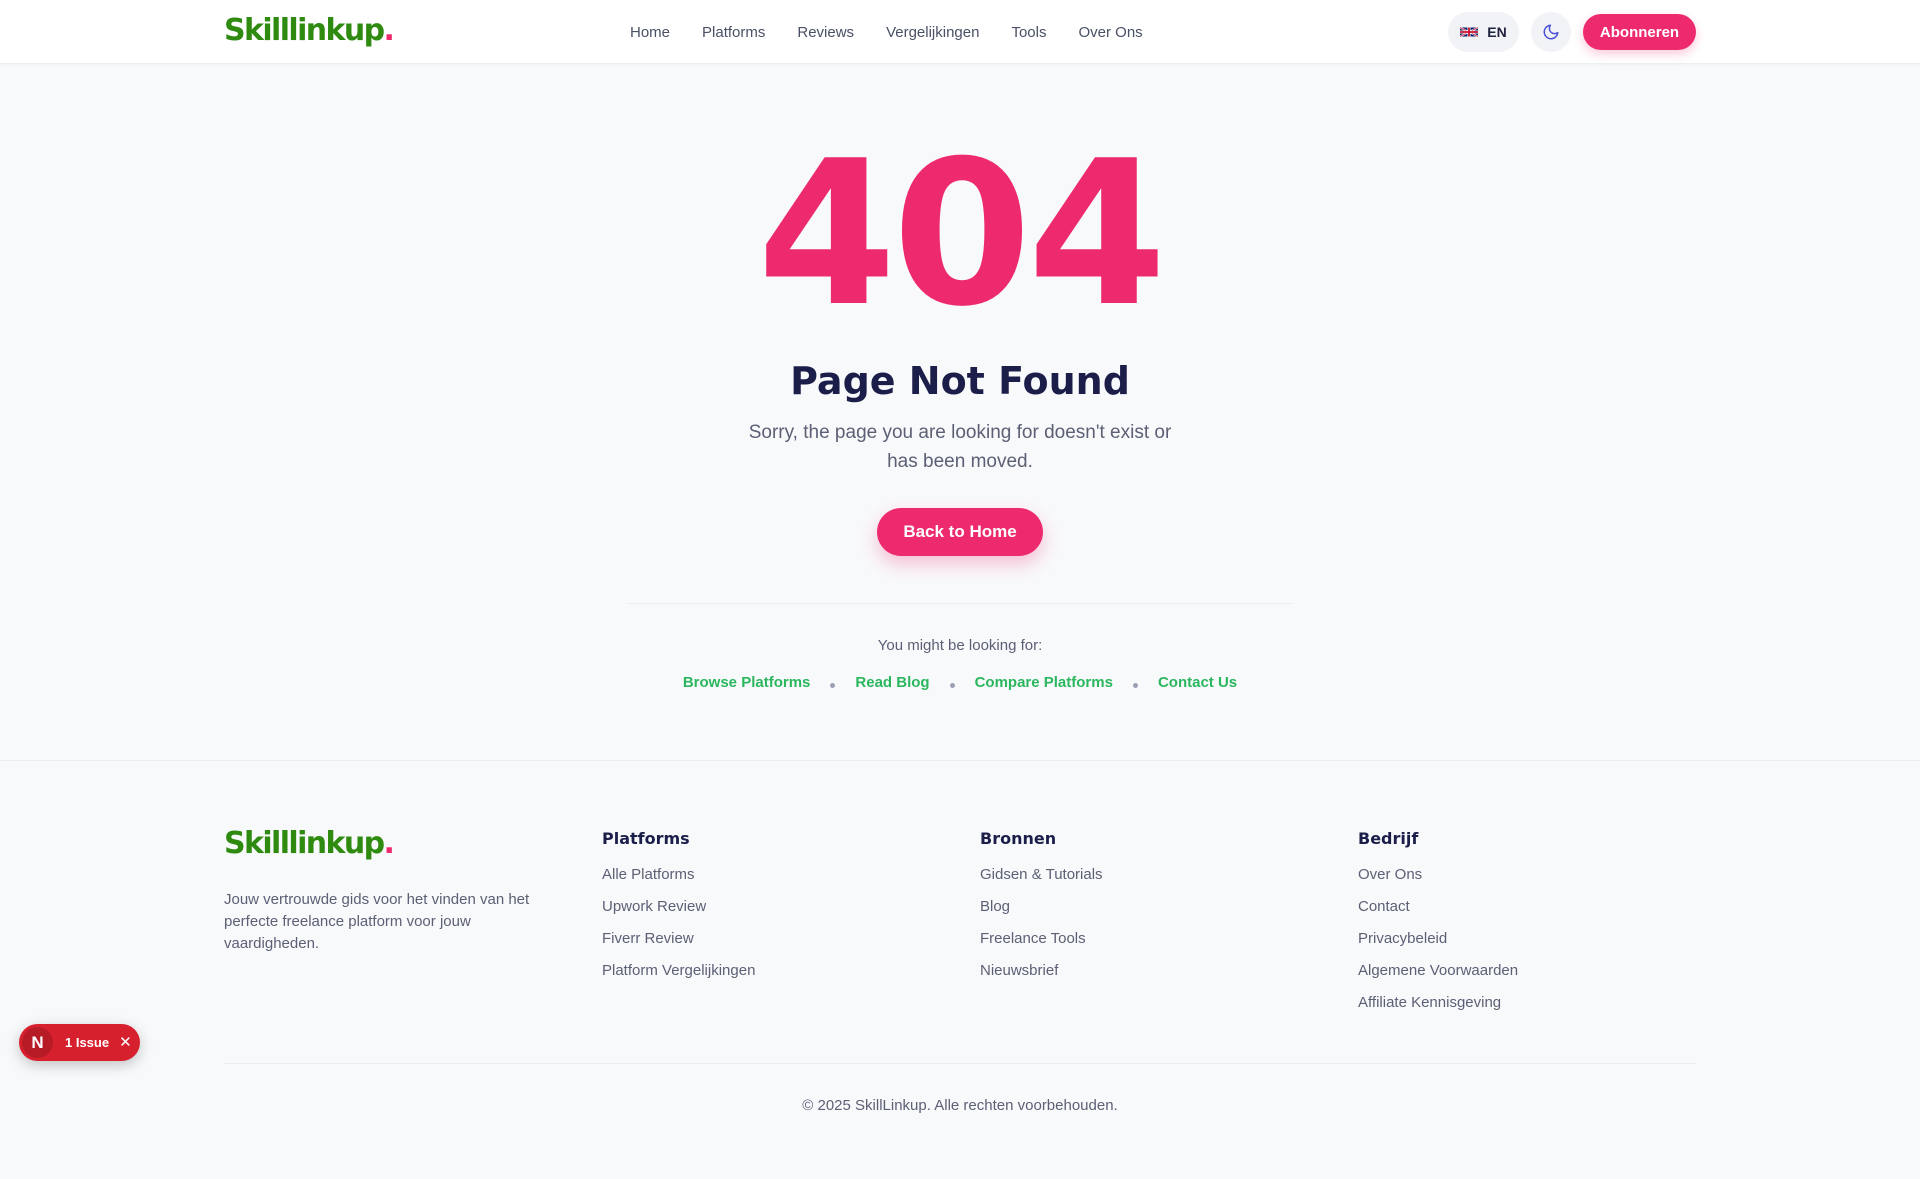  Describe the element at coordinates (304, 843) in the screenshot. I see `footer-logo-text: Skilllinkup` at that location.